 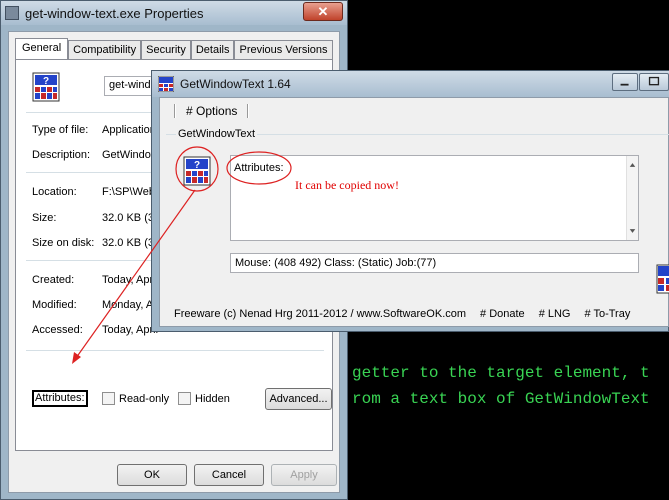 What do you see at coordinates (63, 243) in the screenshot?
I see `size-on-disk-label: Size on disk:` at bounding box center [63, 243].